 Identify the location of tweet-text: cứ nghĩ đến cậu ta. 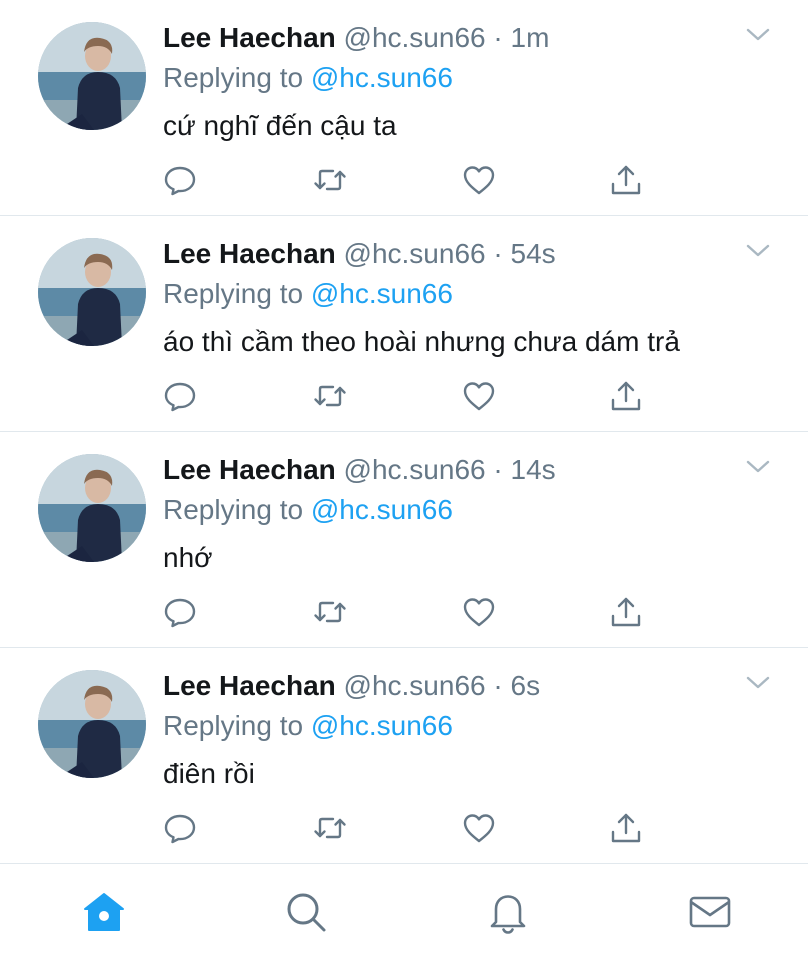
(280, 125).